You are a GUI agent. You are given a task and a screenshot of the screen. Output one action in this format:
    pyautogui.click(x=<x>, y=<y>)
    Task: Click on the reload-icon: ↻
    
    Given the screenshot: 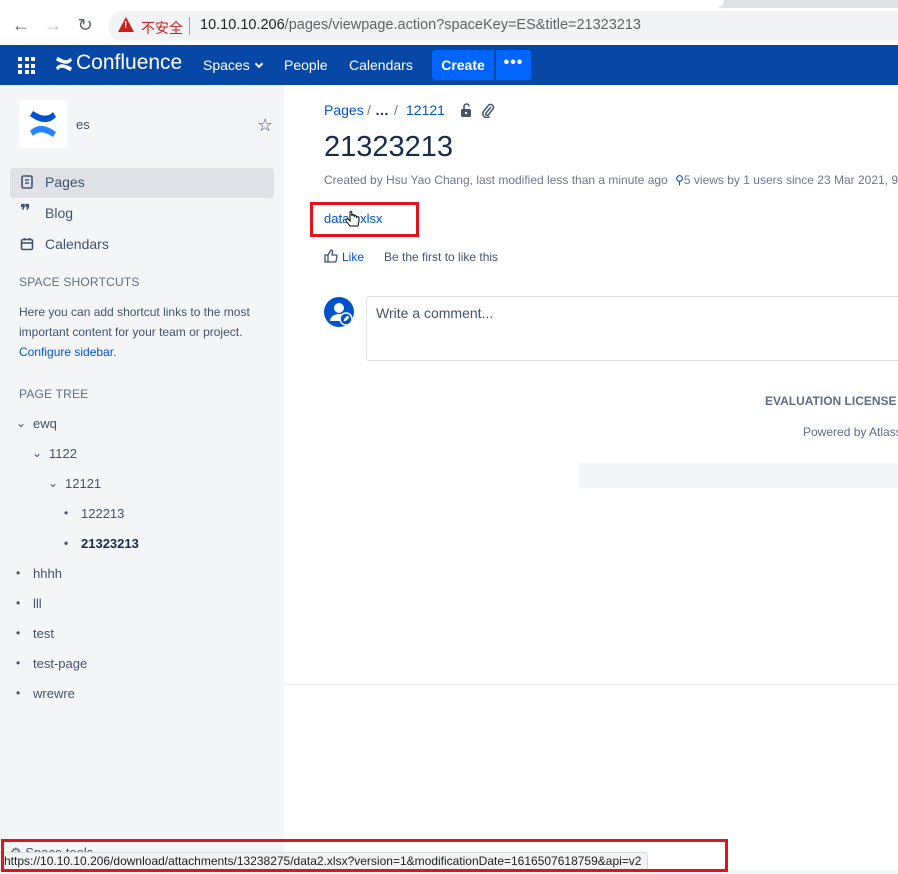 What is the action you would take?
    pyautogui.click(x=85, y=25)
    